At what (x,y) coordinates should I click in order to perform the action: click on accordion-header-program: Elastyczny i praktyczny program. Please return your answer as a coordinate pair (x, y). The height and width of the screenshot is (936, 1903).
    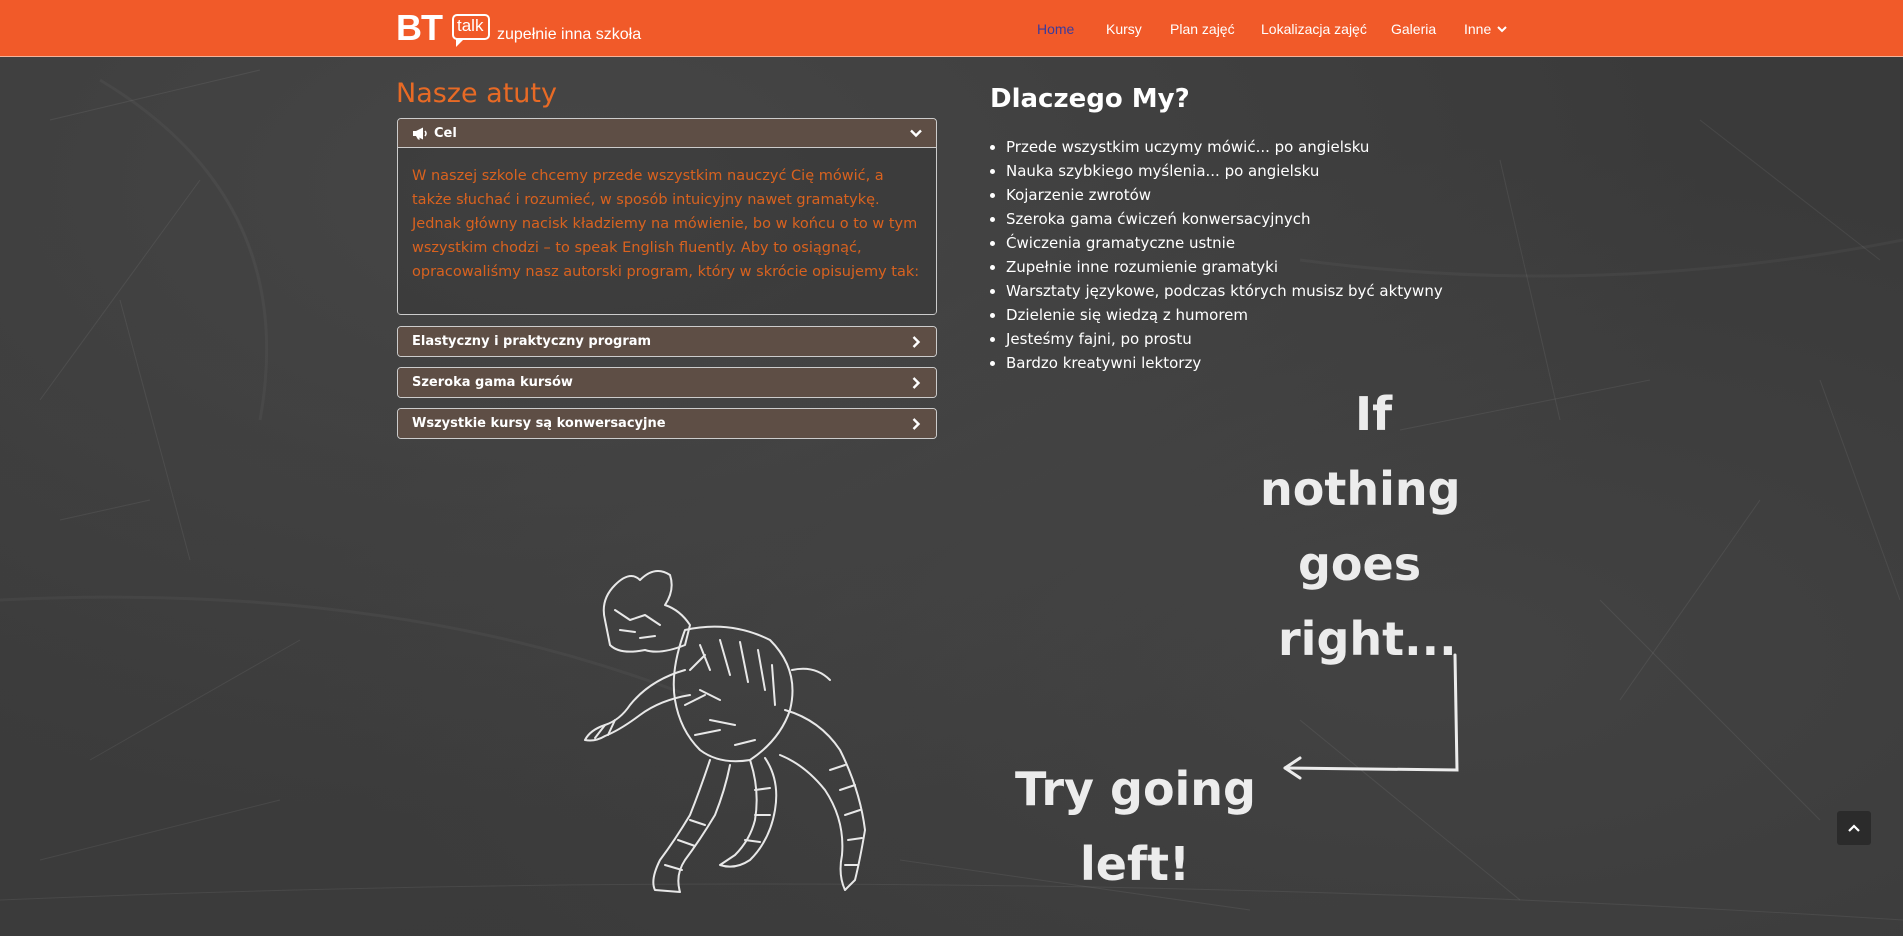
    Looking at the image, I should click on (667, 341).